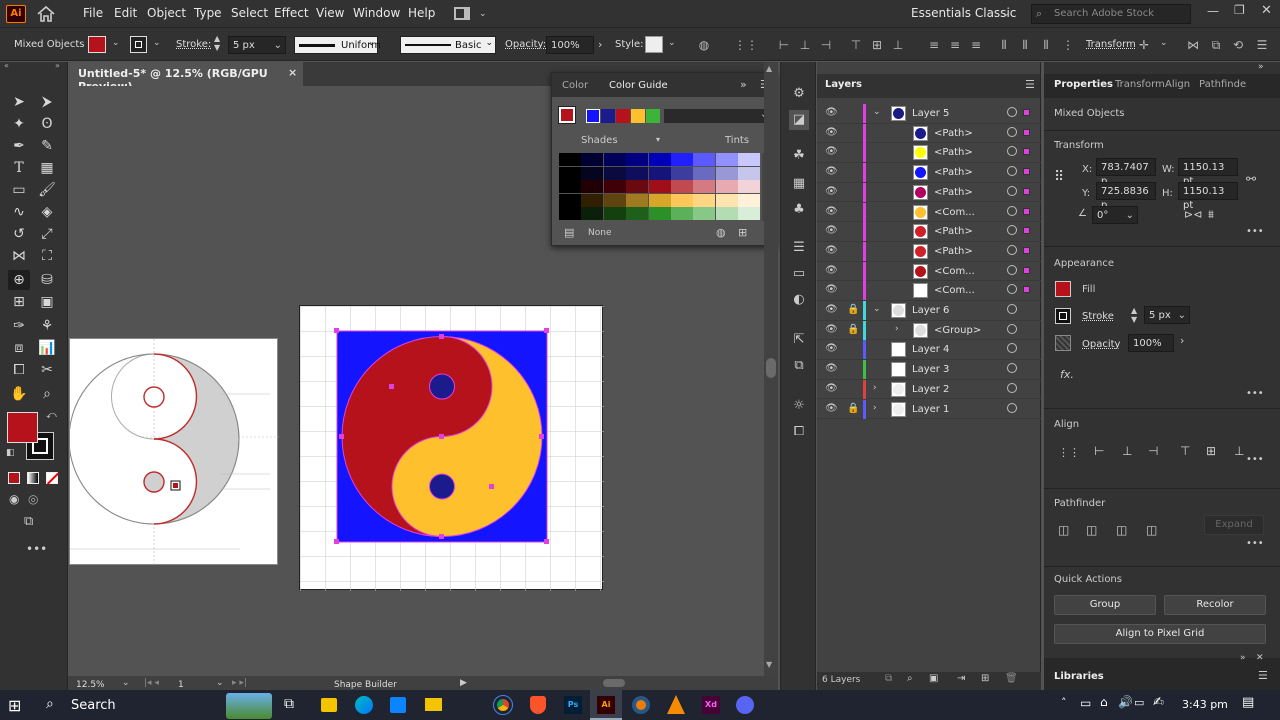  What do you see at coordinates (1004, 45) in the screenshot?
I see `distribute-left-icon: ⫴` at bounding box center [1004, 45].